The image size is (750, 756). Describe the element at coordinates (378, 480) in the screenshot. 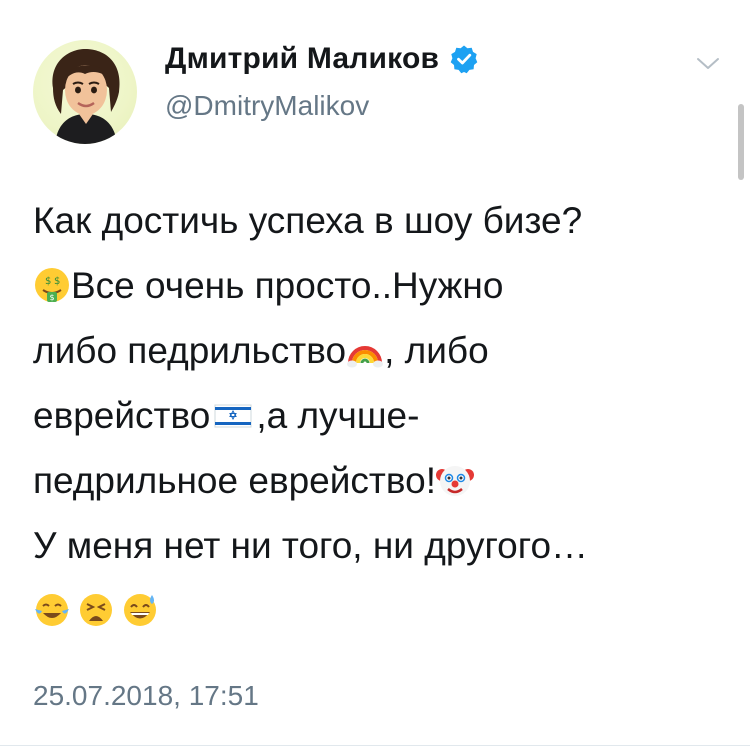

I see `tweet-line: педрильное еврейство!` at that location.